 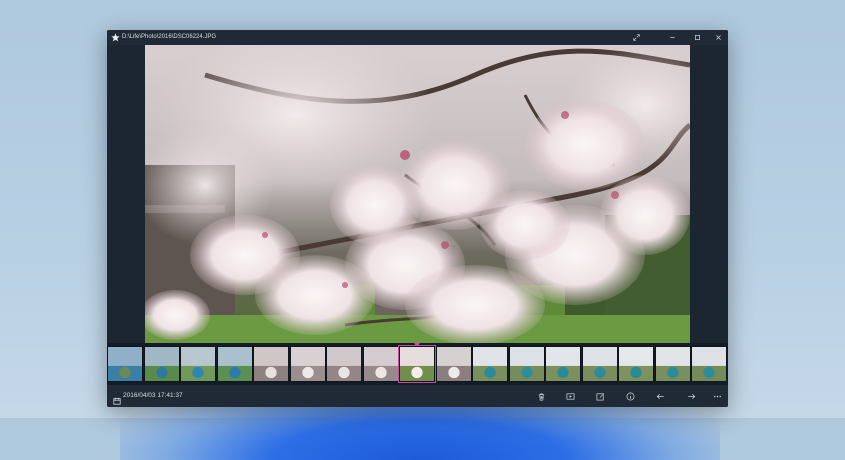 I want to click on expand-icon, so click(x=636, y=37).